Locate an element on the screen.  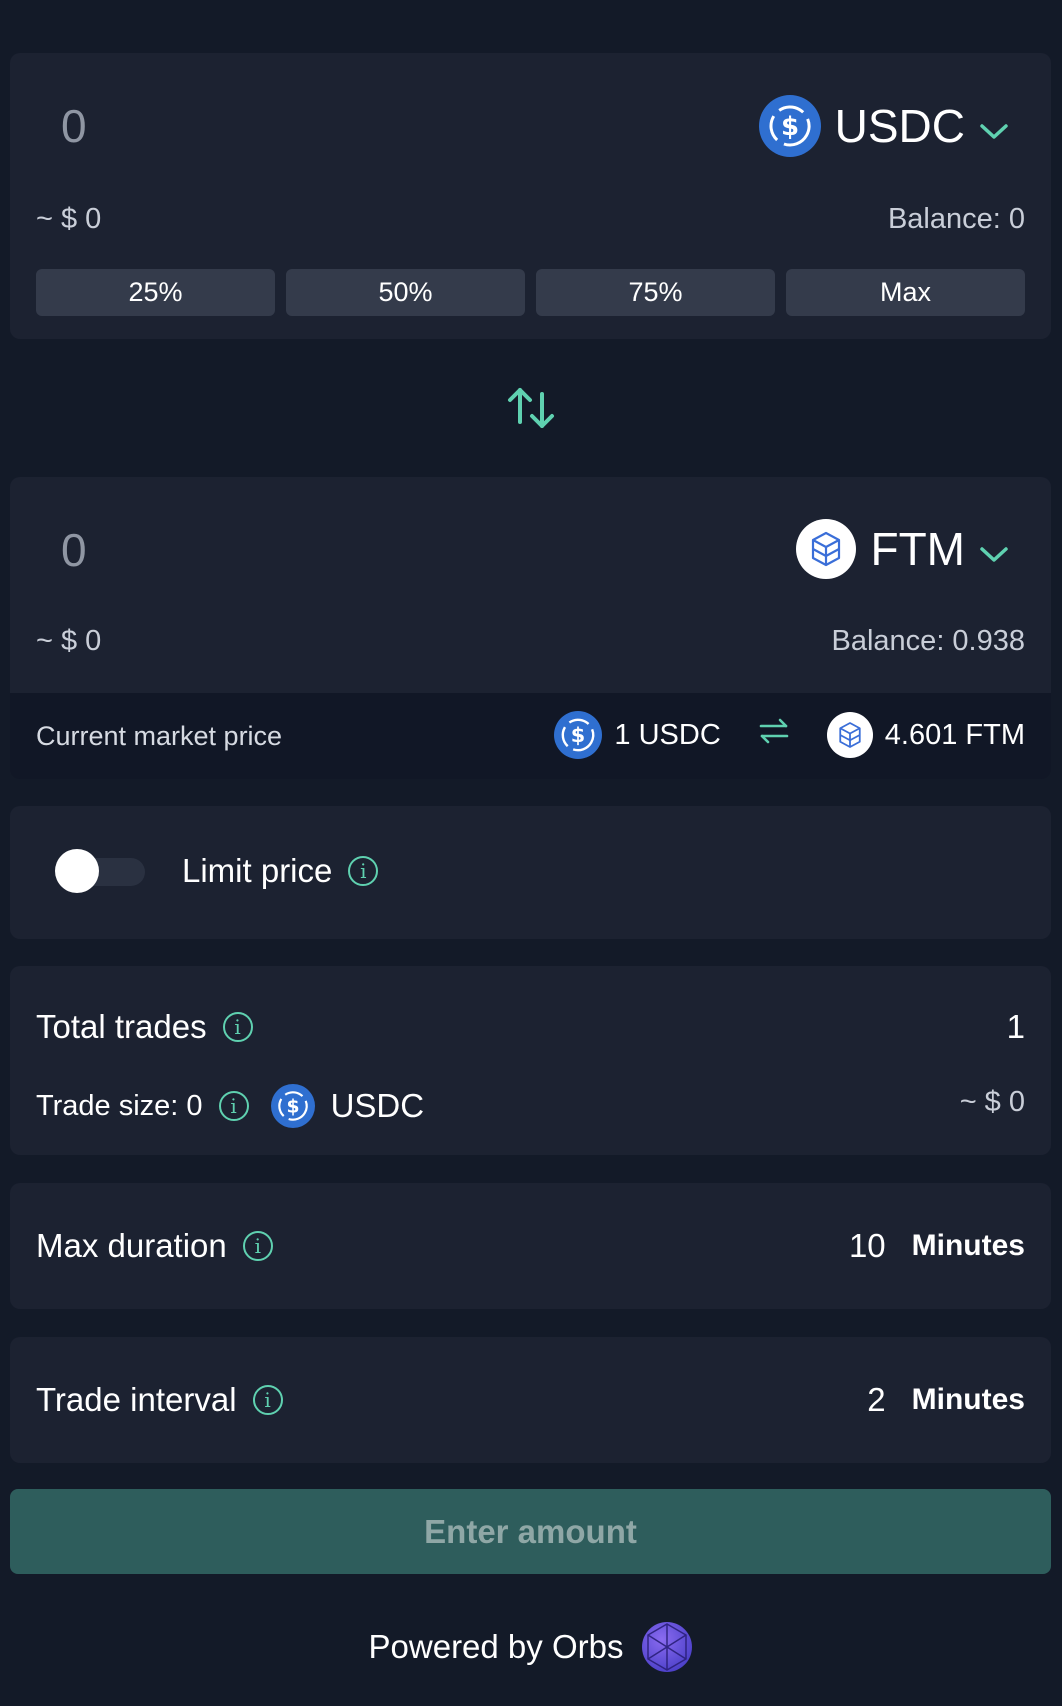
total-trades-input: 1 is located at coordinates (1016, 1027).